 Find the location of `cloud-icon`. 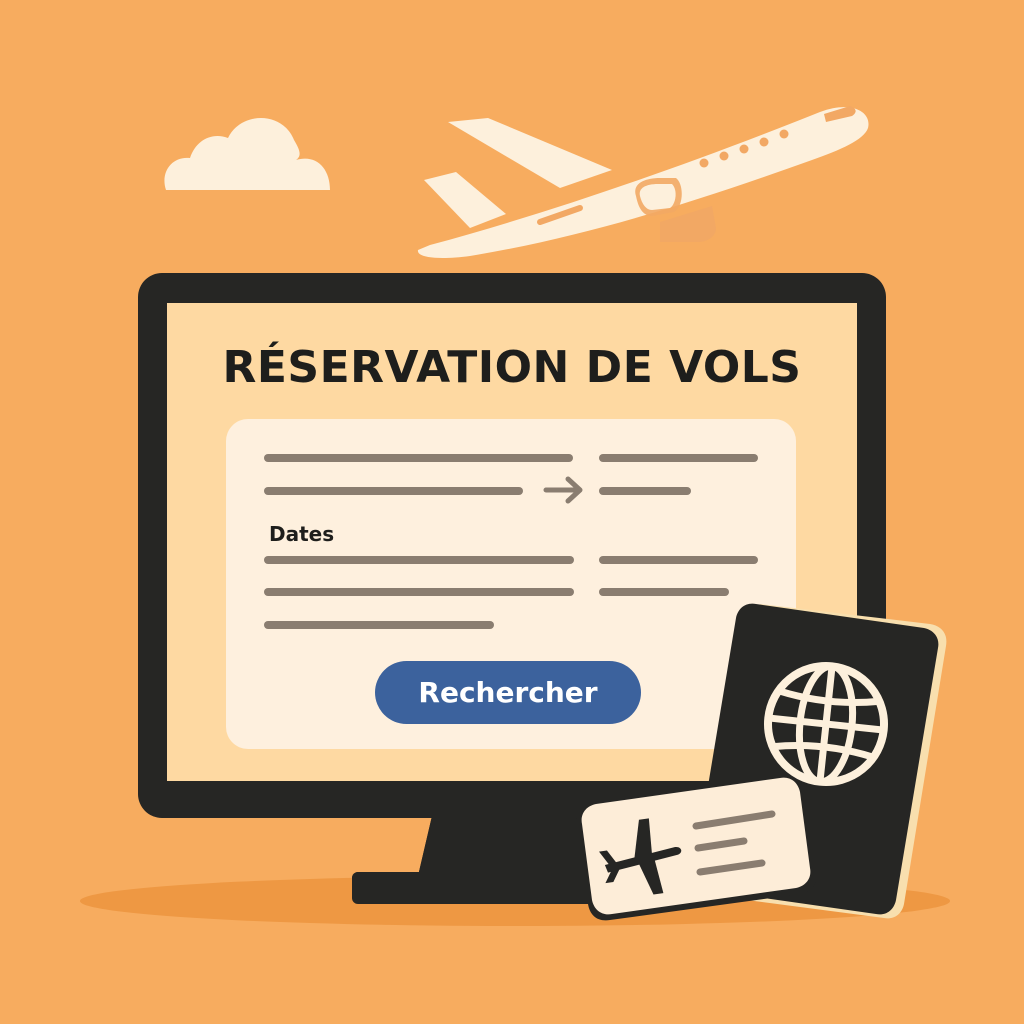

cloud-icon is located at coordinates (247, 154).